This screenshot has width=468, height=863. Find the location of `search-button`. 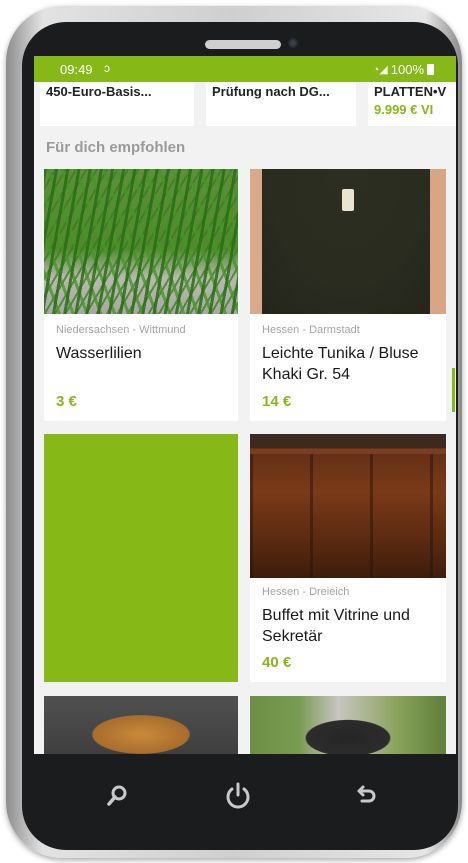

search-button is located at coordinates (118, 798).